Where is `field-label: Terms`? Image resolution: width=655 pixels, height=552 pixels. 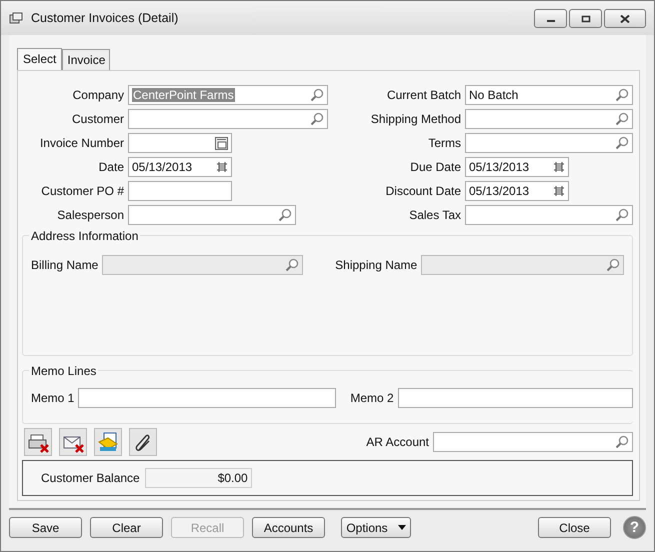 field-label: Terms is located at coordinates (444, 143).